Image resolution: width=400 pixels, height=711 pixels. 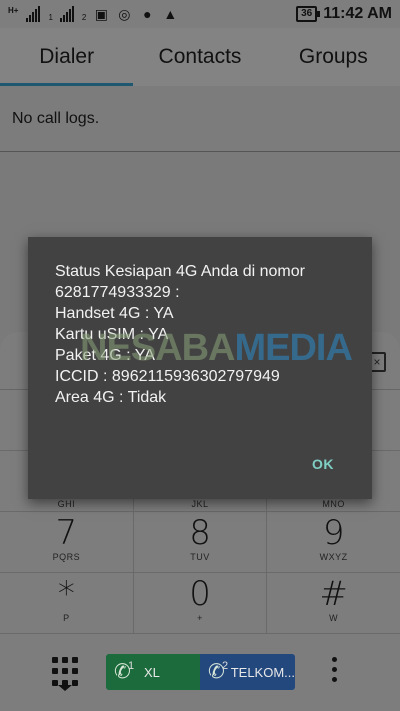 What do you see at coordinates (66, 533) in the screenshot?
I see `key-digit: 7` at bounding box center [66, 533].